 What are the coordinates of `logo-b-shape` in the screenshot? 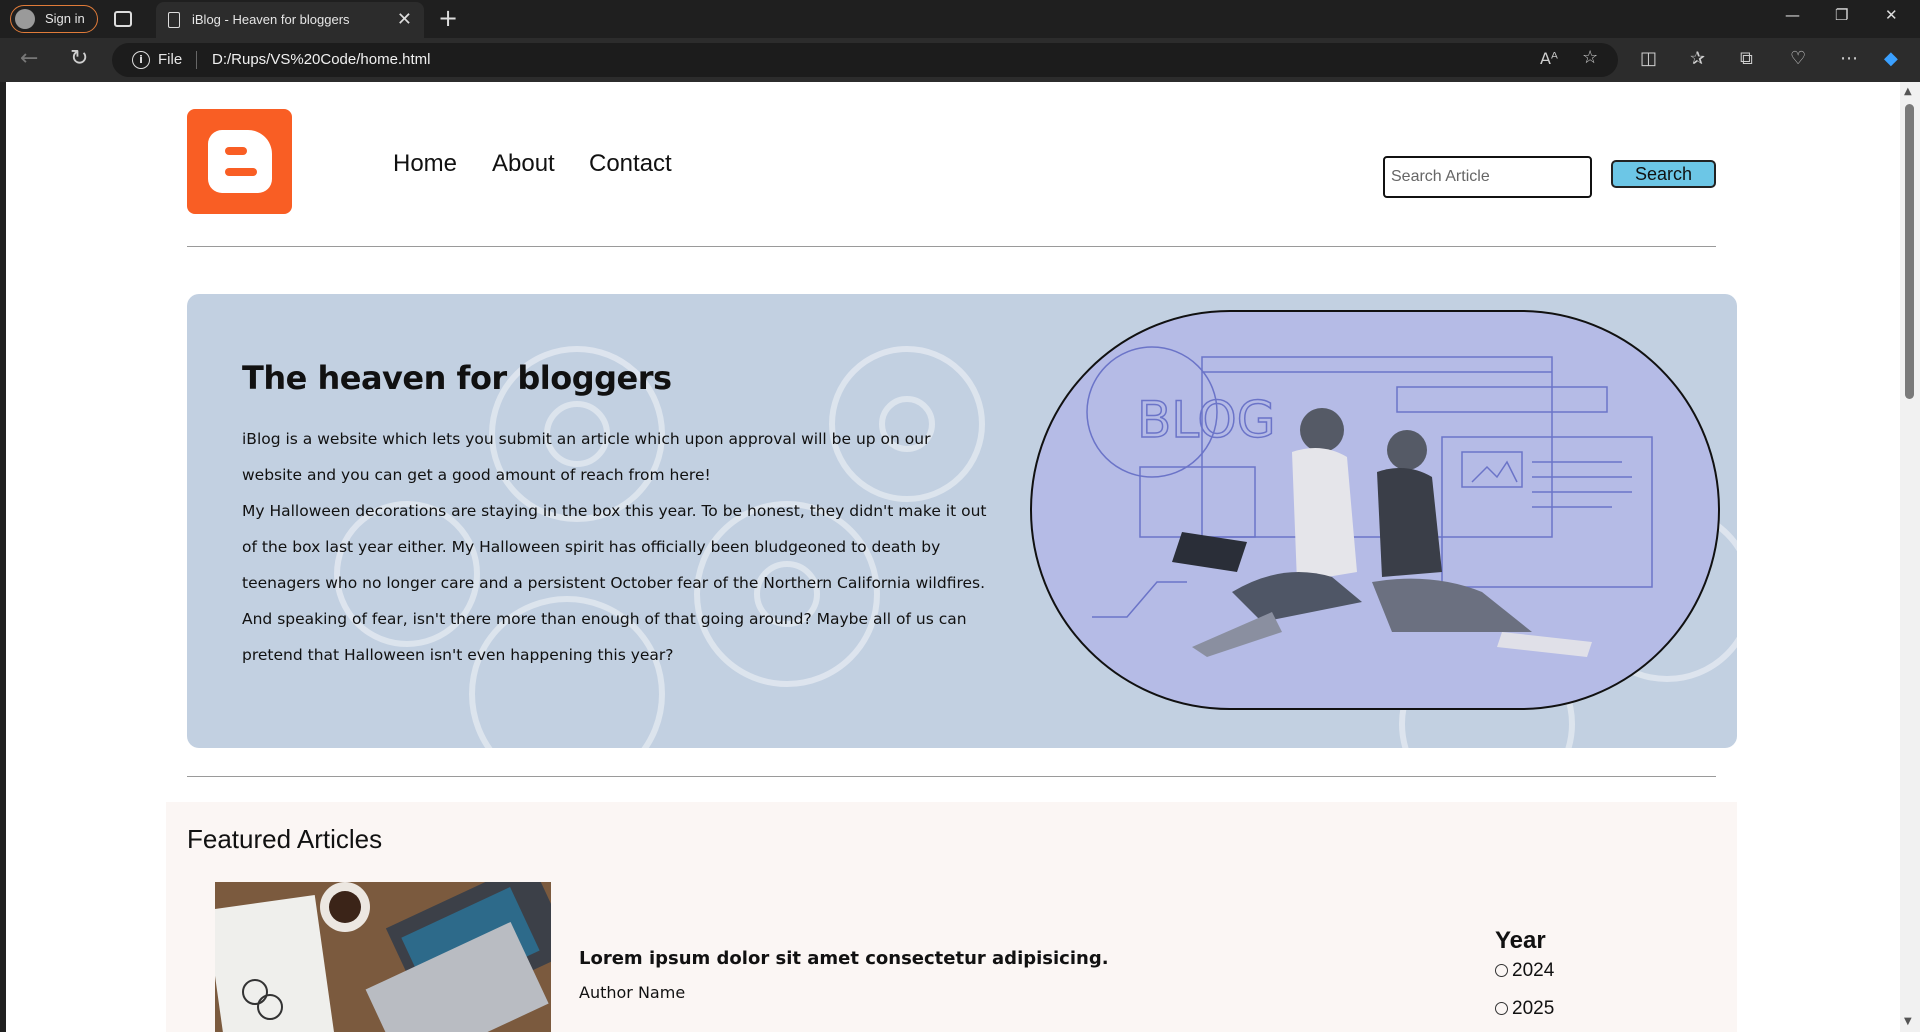 It's located at (240, 161).